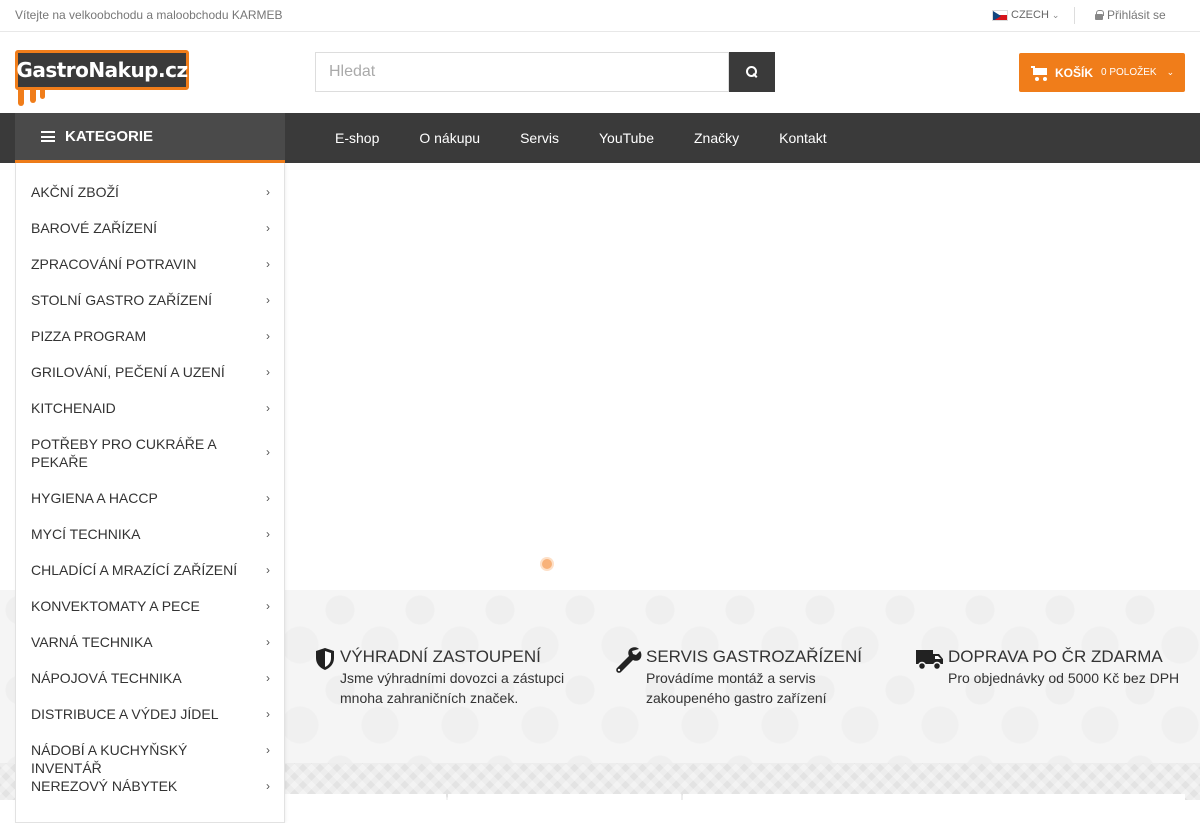  Describe the element at coordinates (539, 138) in the screenshot. I see `nav-link-servis: Servis` at that location.